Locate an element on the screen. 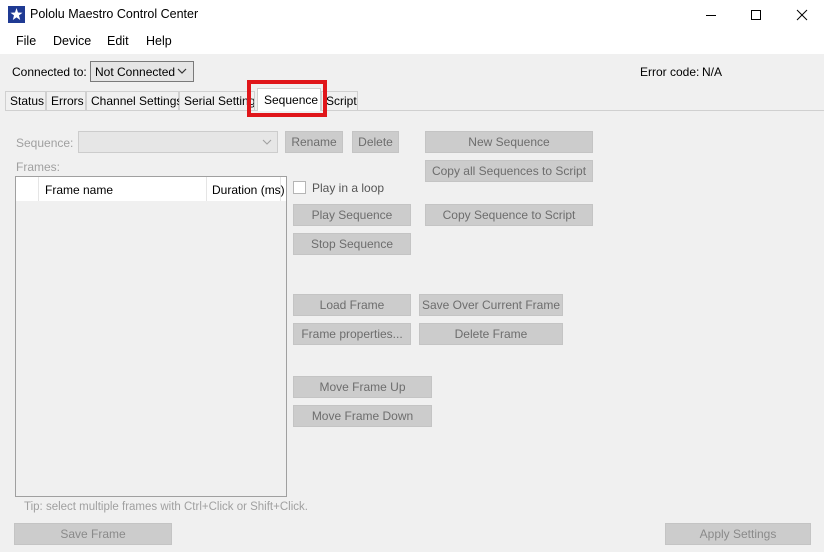 This screenshot has width=824, height=552. window-title: Pololu Maestro Control Center is located at coordinates (114, 14).